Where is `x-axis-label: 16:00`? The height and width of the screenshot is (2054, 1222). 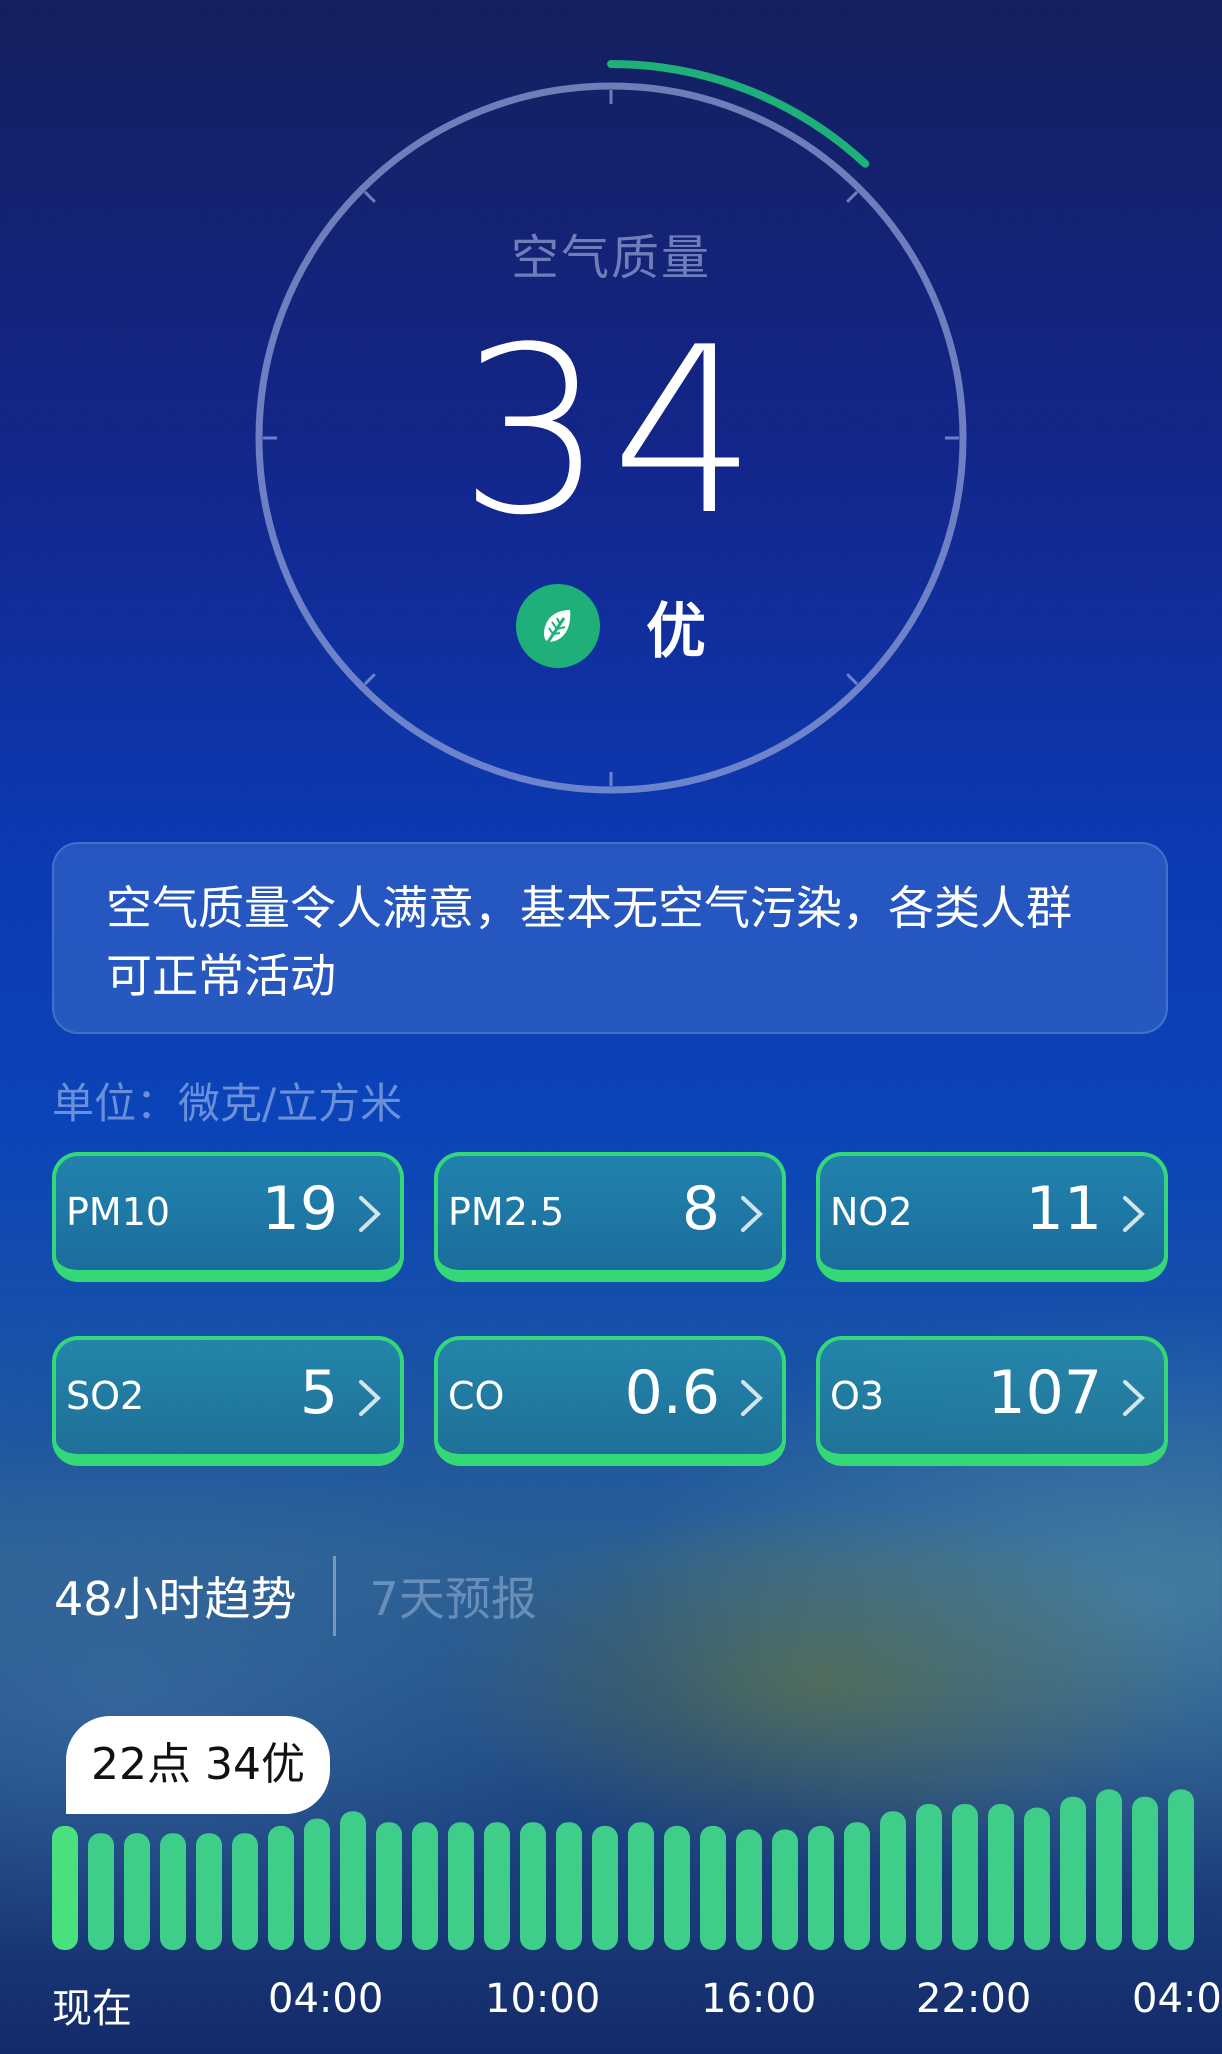
x-axis-label: 16:00 is located at coordinates (759, 1999).